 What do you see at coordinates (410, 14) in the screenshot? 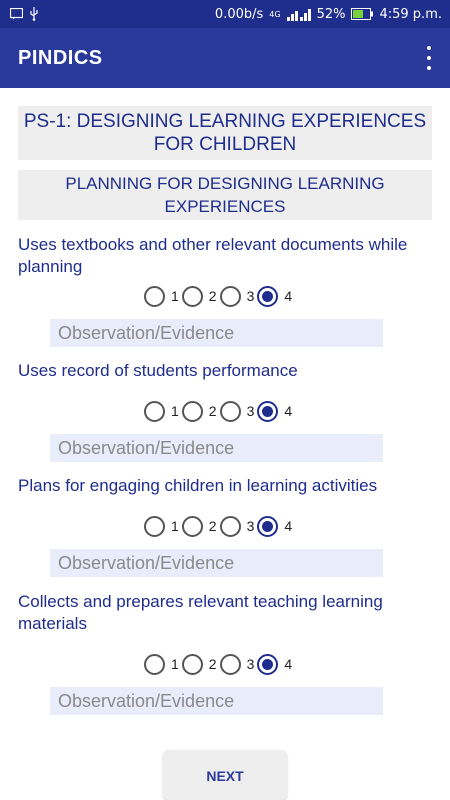
I see `clock: 4:59 p.m.` at bounding box center [410, 14].